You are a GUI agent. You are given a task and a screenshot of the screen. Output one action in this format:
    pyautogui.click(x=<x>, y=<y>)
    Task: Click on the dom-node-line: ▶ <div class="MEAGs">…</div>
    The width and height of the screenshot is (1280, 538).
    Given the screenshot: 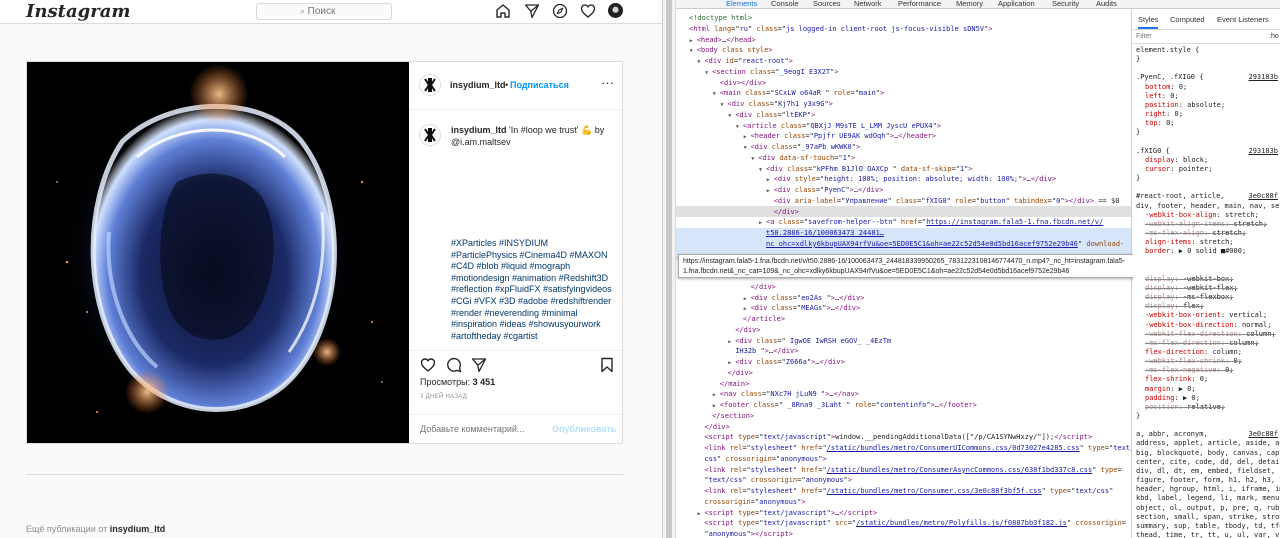 What is the action you would take?
    pyautogui.click(x=903, y=308)
    